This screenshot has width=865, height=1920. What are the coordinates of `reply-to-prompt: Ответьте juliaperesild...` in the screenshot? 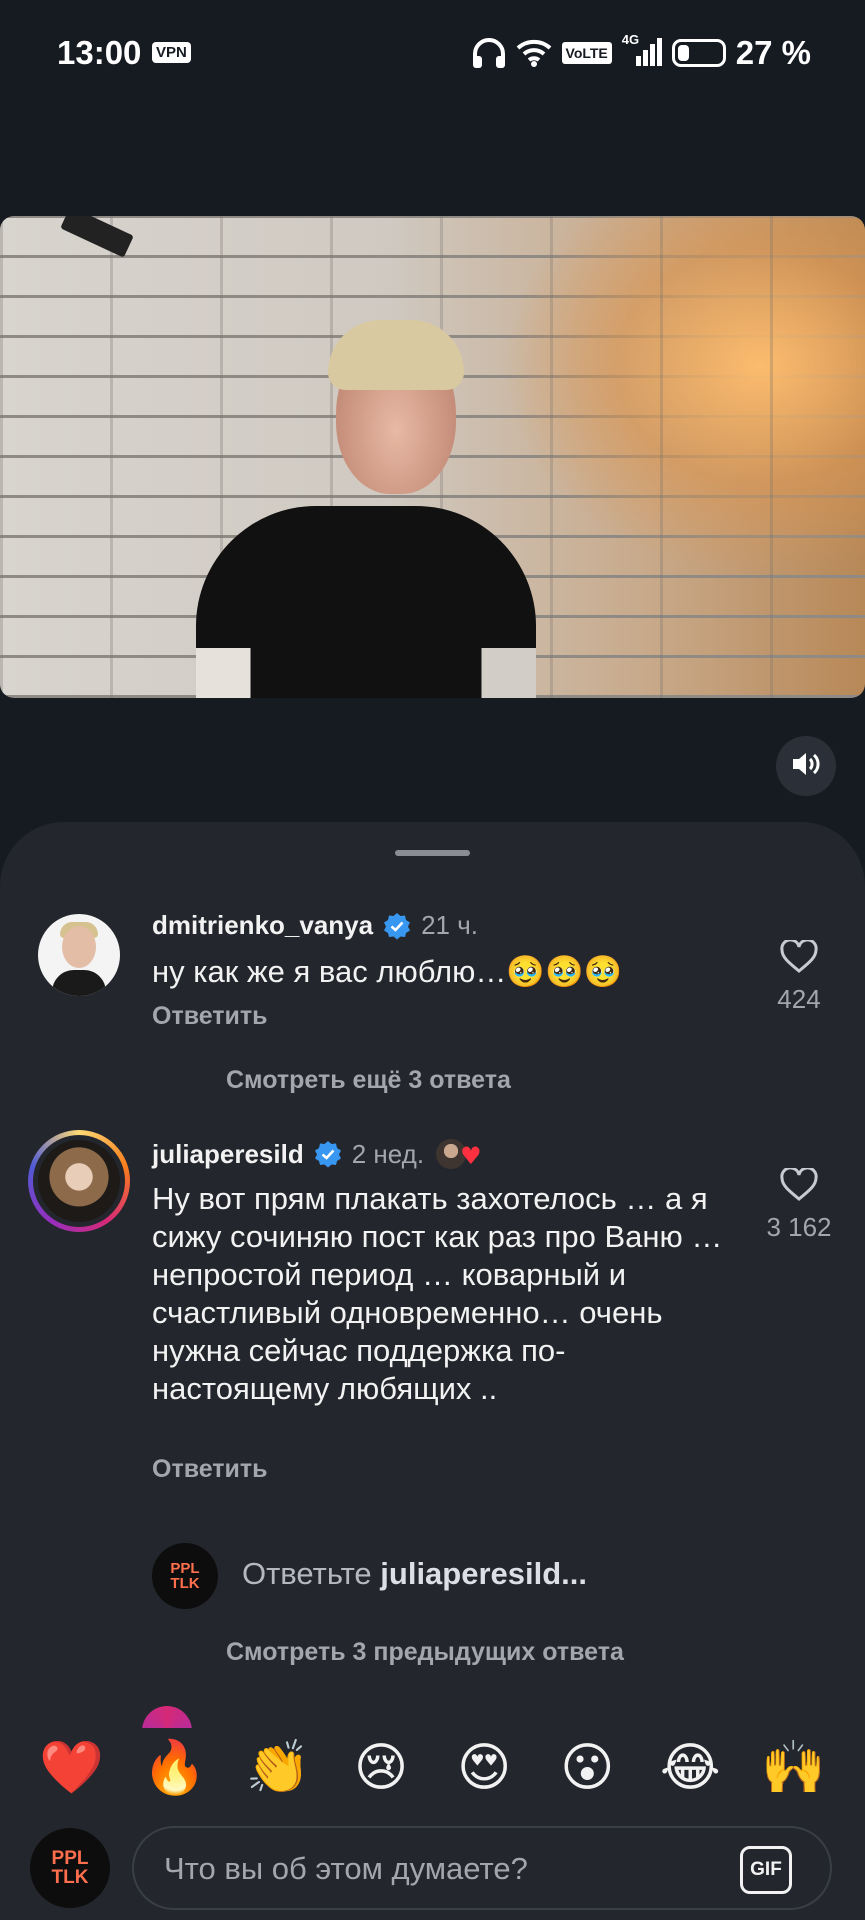 It's located at (414, 1574).